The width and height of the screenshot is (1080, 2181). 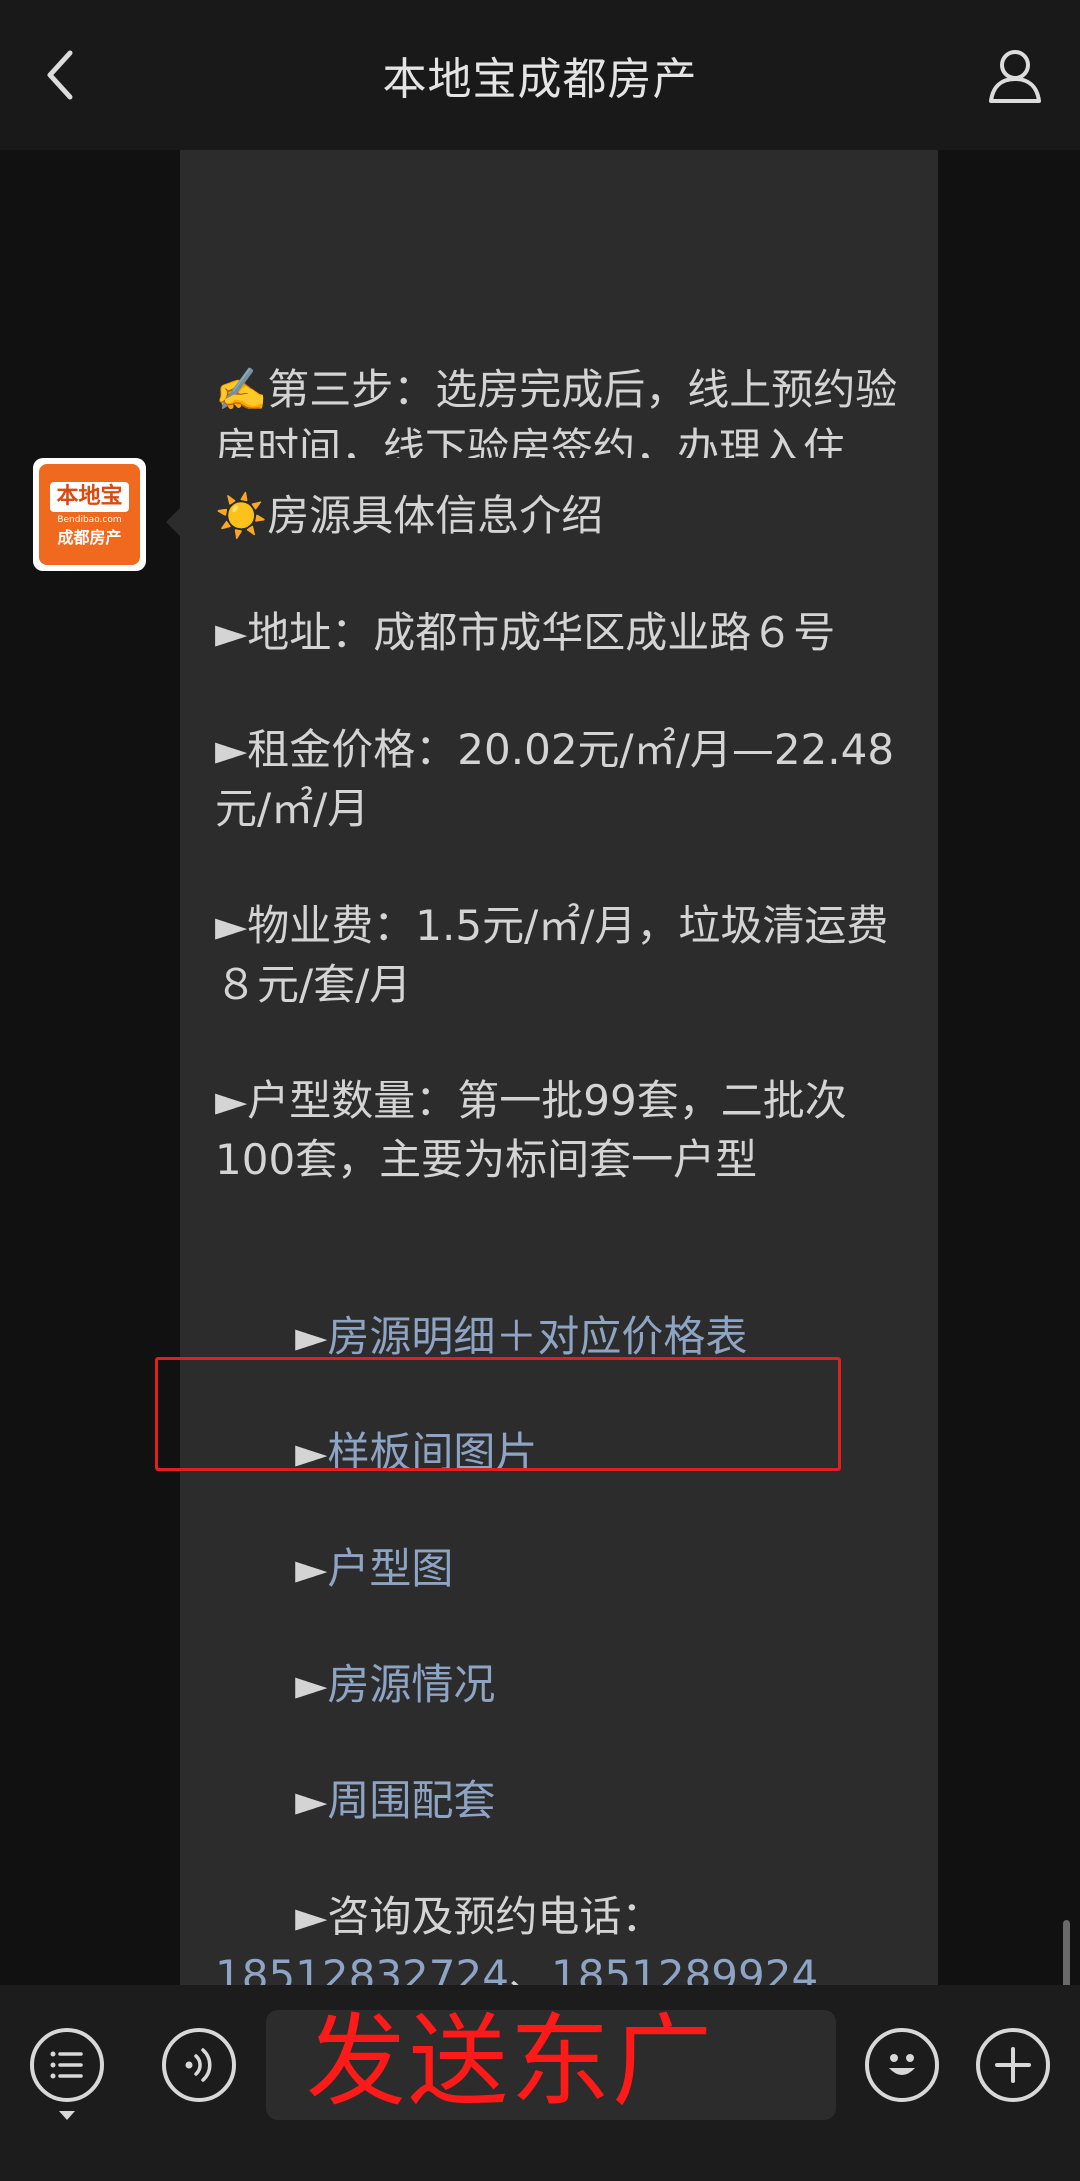 What do you see at coordinates (531, 1130) in the screenshot?
I see `units-line: ►户型数量：第一批99套，二批次100套，主要为标间套一户型` at bounding box center [531, 1130].